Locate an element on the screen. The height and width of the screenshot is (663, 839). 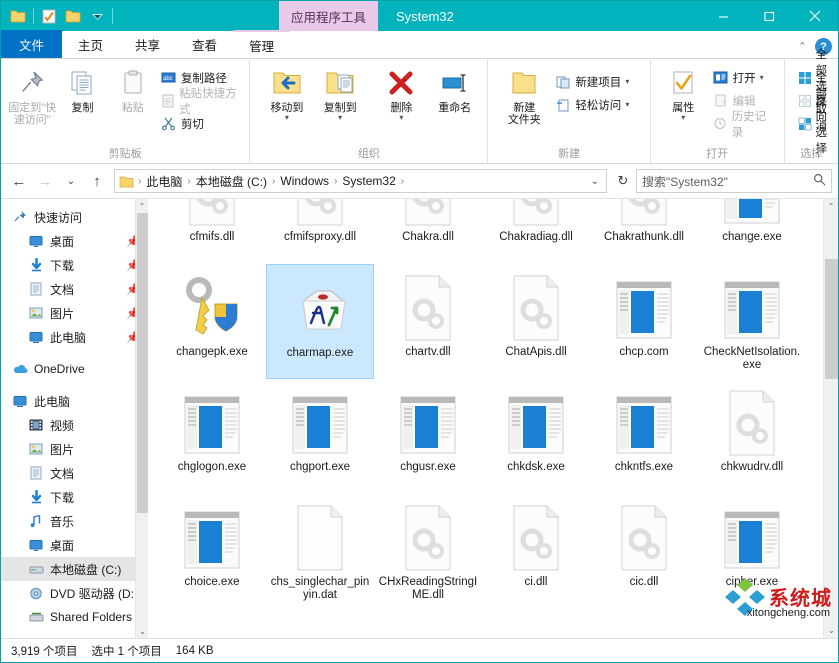
file-list-scrollbar: ⌃ ⌄ is located at coordinates (830, 418).